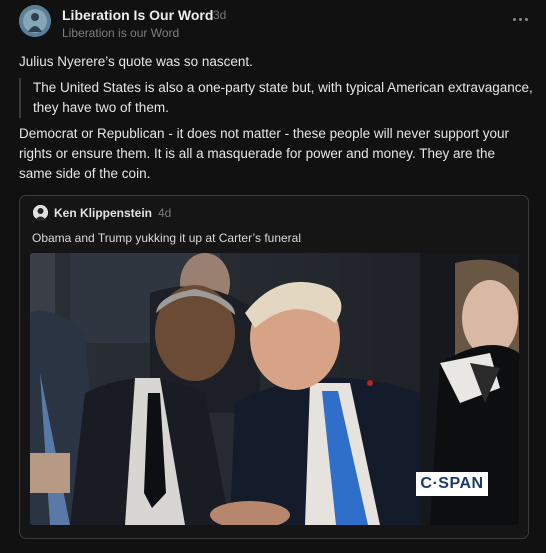  Describe the element at coordinates (35, 21) in the screenshot. I see `author-avatar` at that location.